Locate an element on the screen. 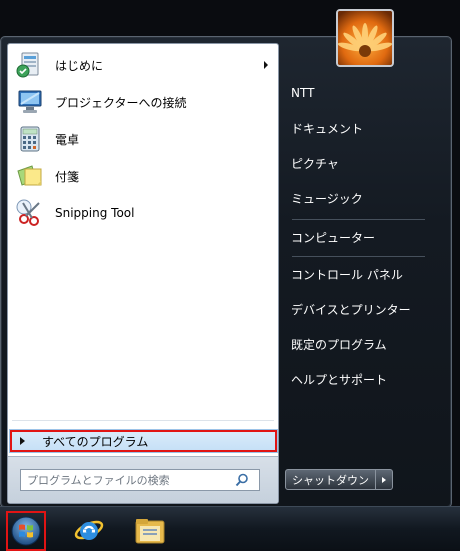  program-item-projector: プロジェクターへの接続 is located at coordinates (143, 102).